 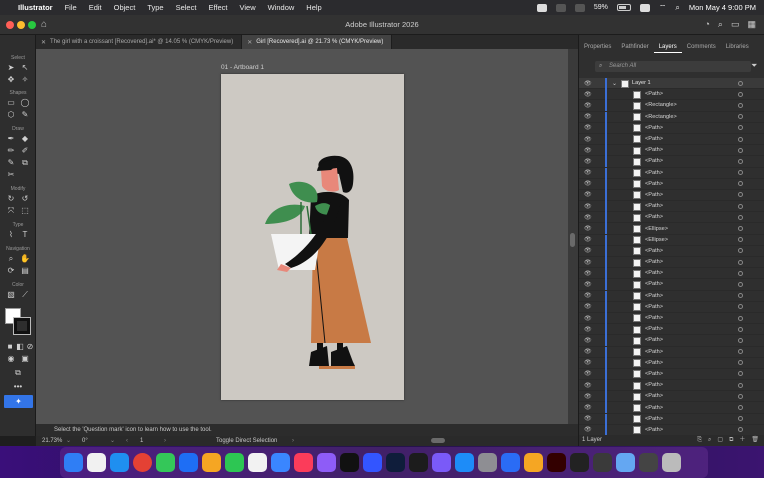 What do you see at coordinates (52, 441) in the screenshot?
I see `zoom-level-select: 21.73%` at bounding box center [52, 441].